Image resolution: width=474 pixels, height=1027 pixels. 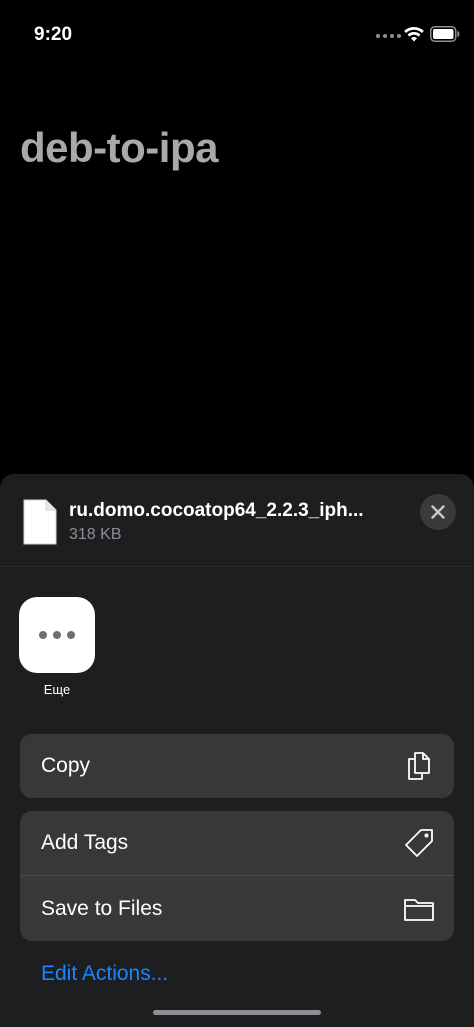 What do you see at coordinates (57, 635) in the screenshot?
I see `more-icon` at bounding box center [57, 635].